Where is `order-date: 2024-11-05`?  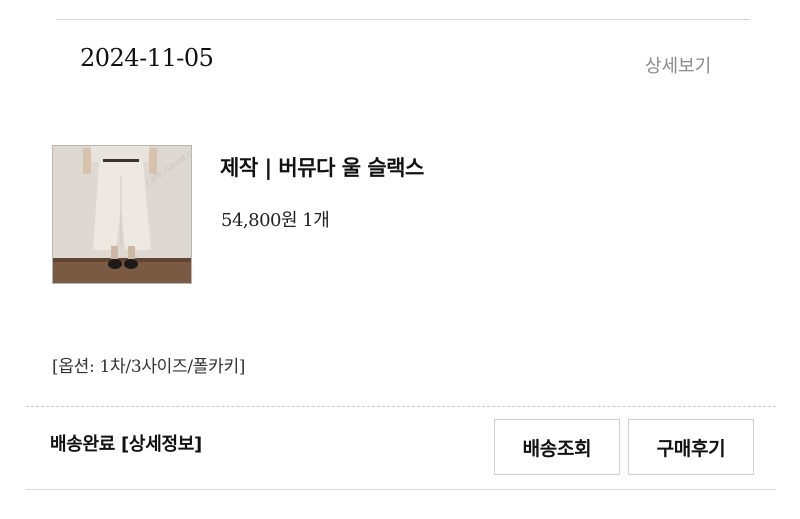
order-date: 2024-11-05 is located at coordinates (147, 58).